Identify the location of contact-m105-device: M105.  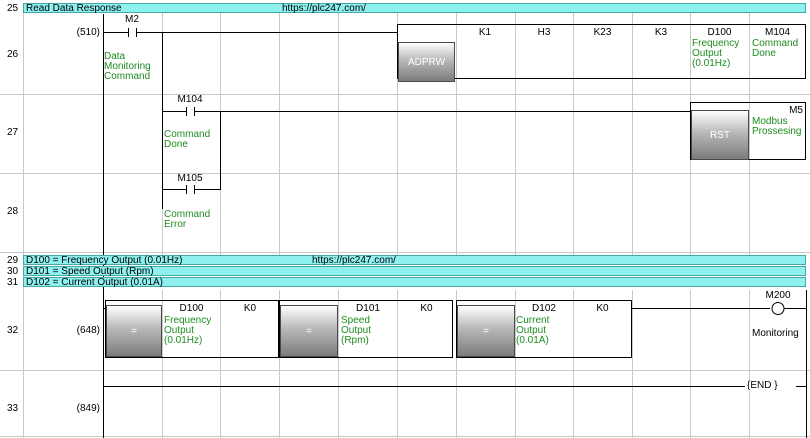
(190, 179).